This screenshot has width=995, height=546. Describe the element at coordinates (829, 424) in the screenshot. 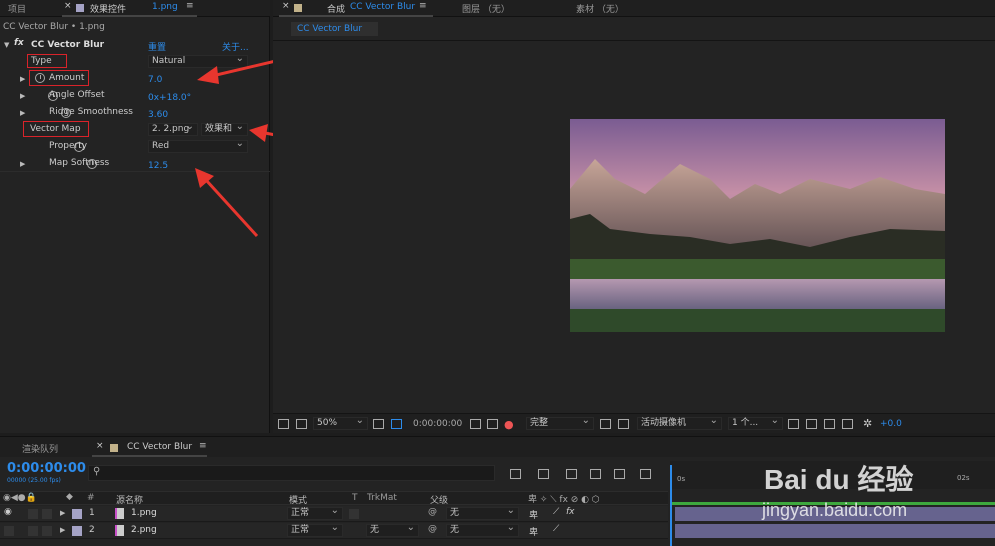

I see `timeline-icon` at that location.